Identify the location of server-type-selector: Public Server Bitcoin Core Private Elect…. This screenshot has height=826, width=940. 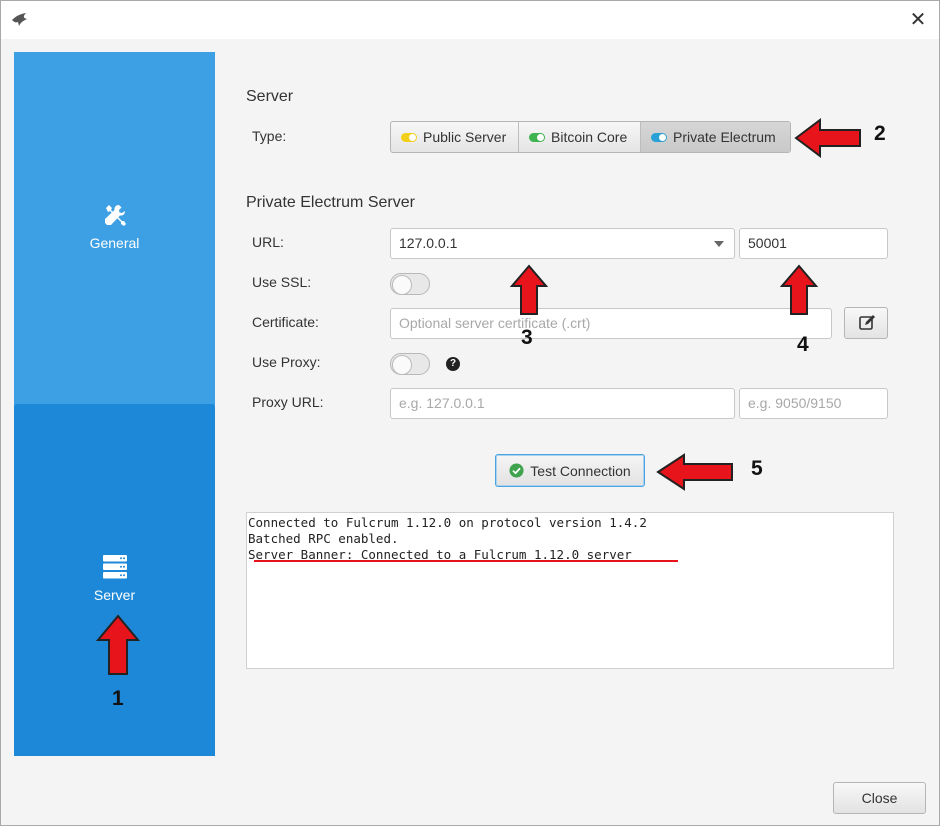
(590, 137).